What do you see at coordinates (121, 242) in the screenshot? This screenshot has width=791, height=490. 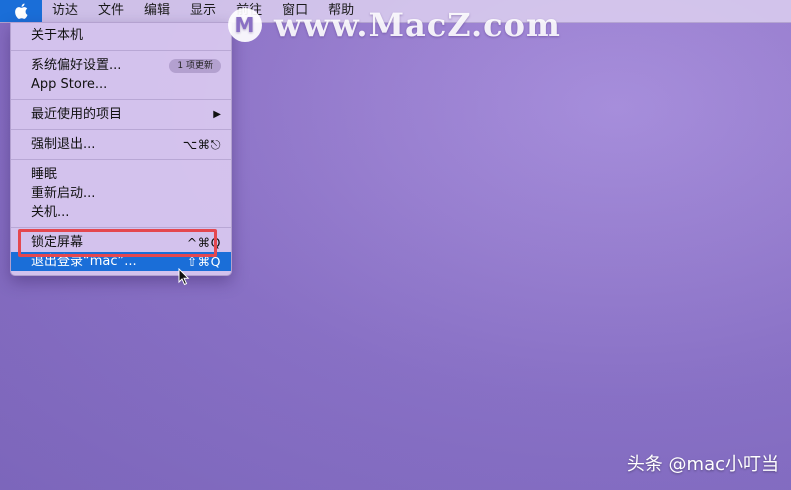 I see `menu-item-lock-screen: 锁定屏幕 ^⌘Q` at bounding box center [121, 242].